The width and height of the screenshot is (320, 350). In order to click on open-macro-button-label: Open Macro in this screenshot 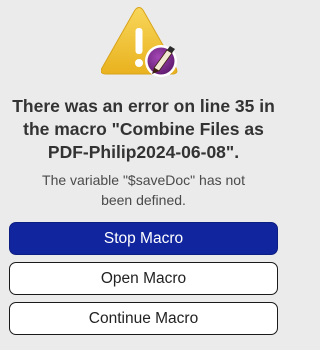, I will do `click(143, 278)`.